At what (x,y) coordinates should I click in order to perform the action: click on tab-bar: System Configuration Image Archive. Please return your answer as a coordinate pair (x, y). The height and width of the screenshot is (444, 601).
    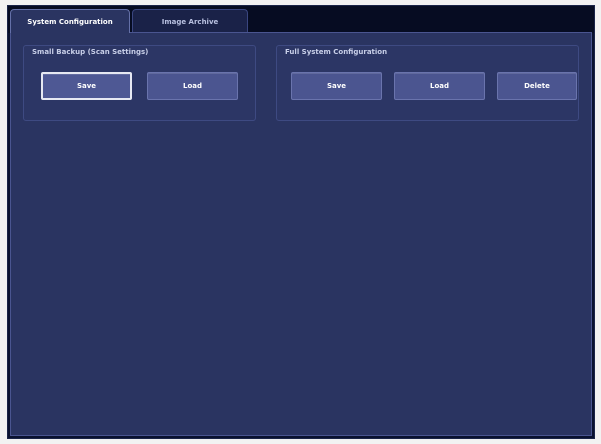
    Looking at the image, I should click on (301, 19).